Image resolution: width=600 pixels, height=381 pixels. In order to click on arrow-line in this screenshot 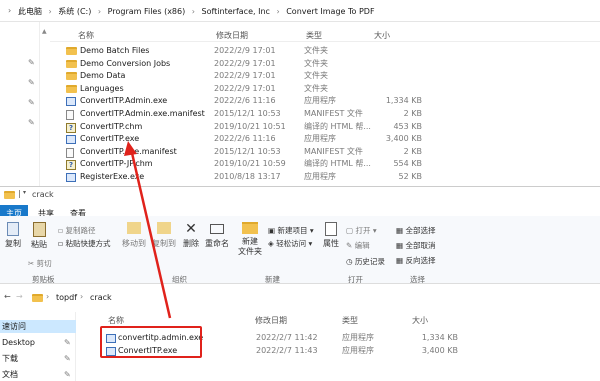, I will do `click(151, 235)`.